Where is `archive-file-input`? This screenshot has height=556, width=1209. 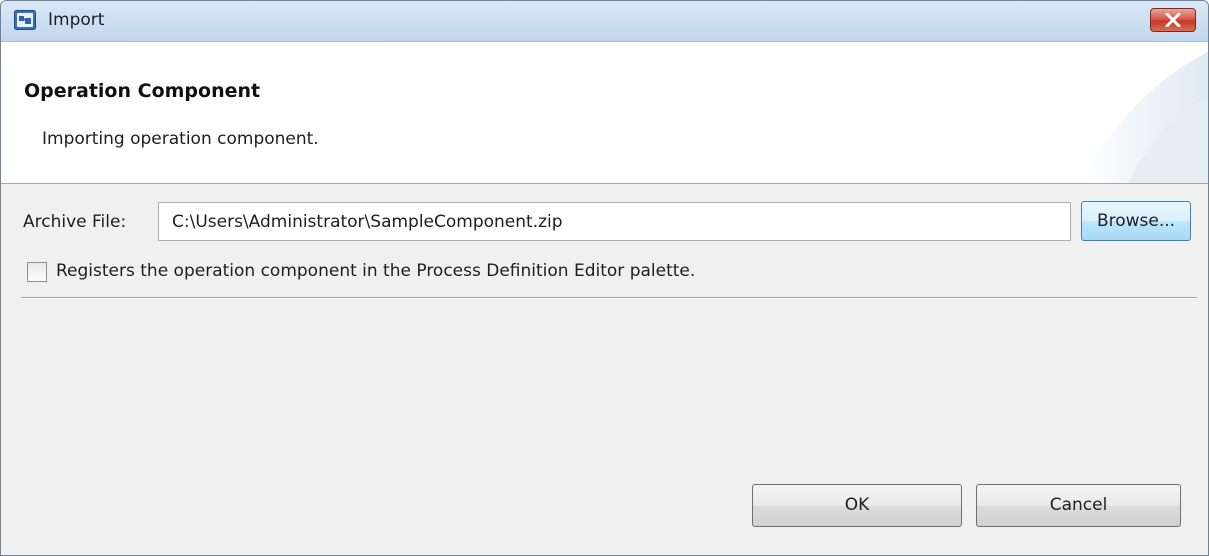
archive-file-input is located at coordinates (614, 221).